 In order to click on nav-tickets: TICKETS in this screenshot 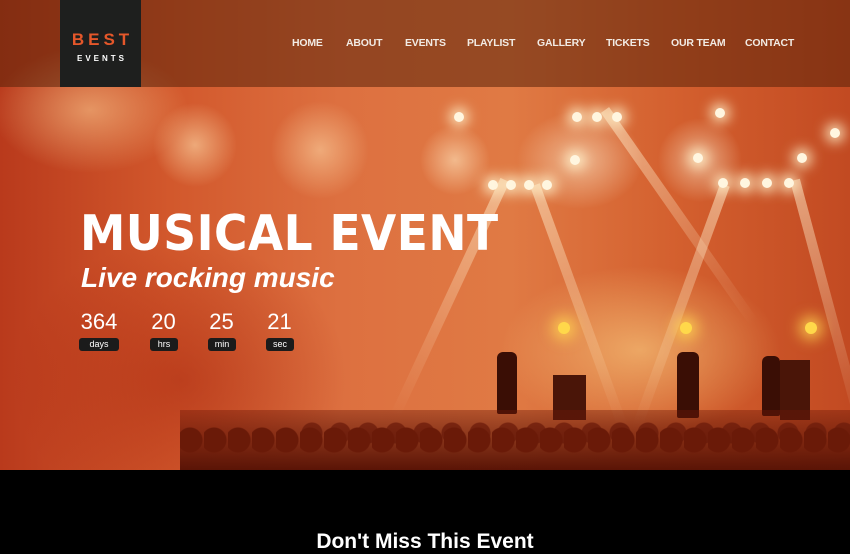, I will do `click(628, 43)`.